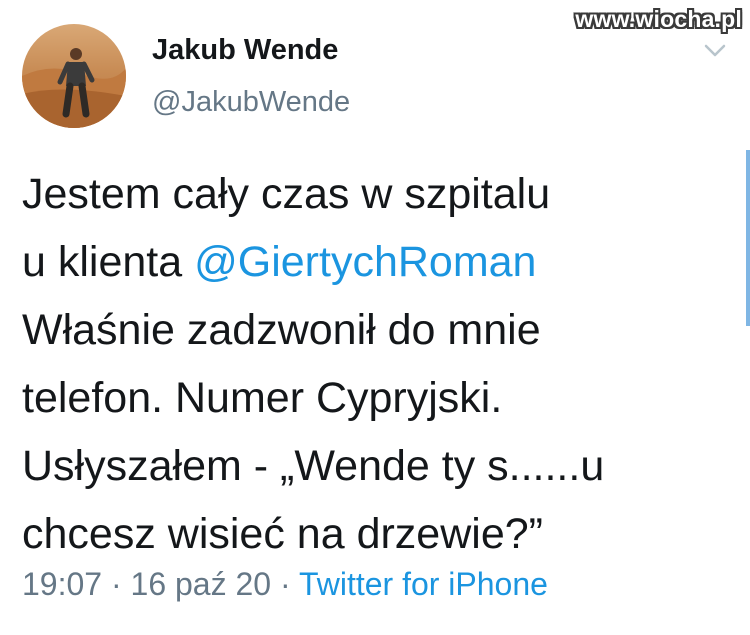 The width and height of the screenshot is (750, 635). What do you see at coordinates (262, 398) in the screenshot?
I see `tweet-line: telefon. Numer Cypryjski.` at bounding box center [262, 398].